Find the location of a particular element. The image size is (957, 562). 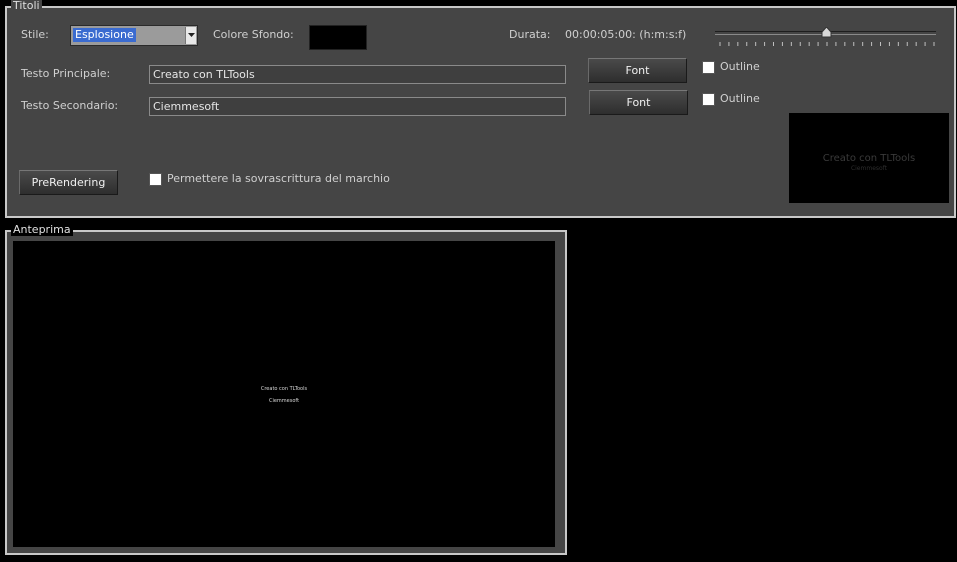

titoli-preview-thumbnail: Creato con TLTools Ciemmesoft is located at coordinates (869, 158).